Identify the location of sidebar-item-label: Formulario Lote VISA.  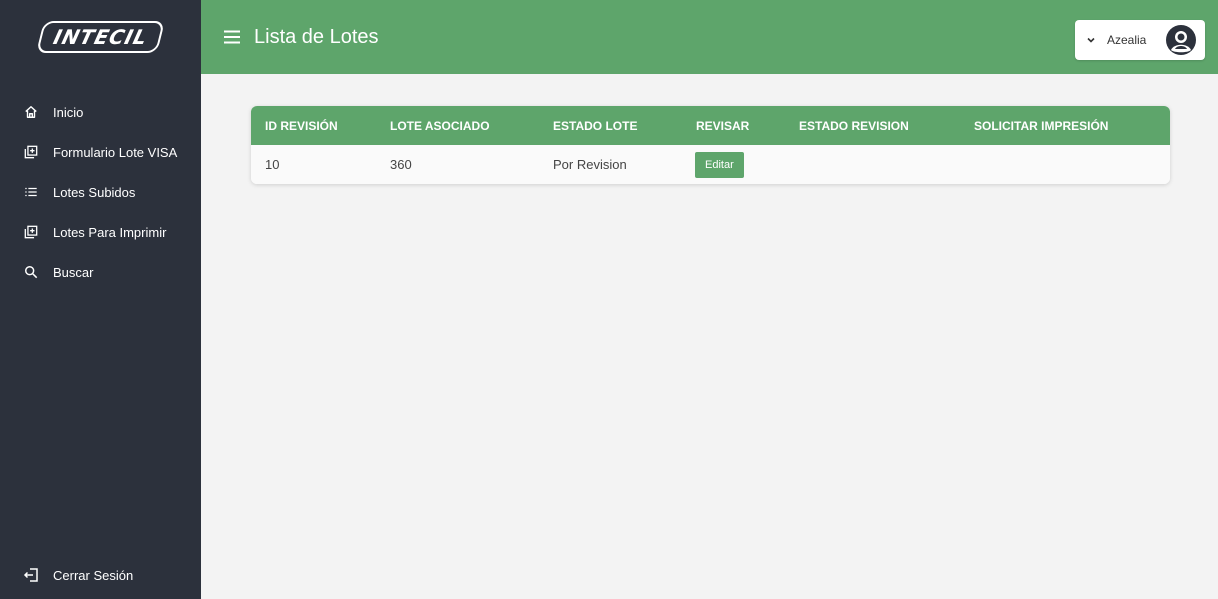
(115, 152).